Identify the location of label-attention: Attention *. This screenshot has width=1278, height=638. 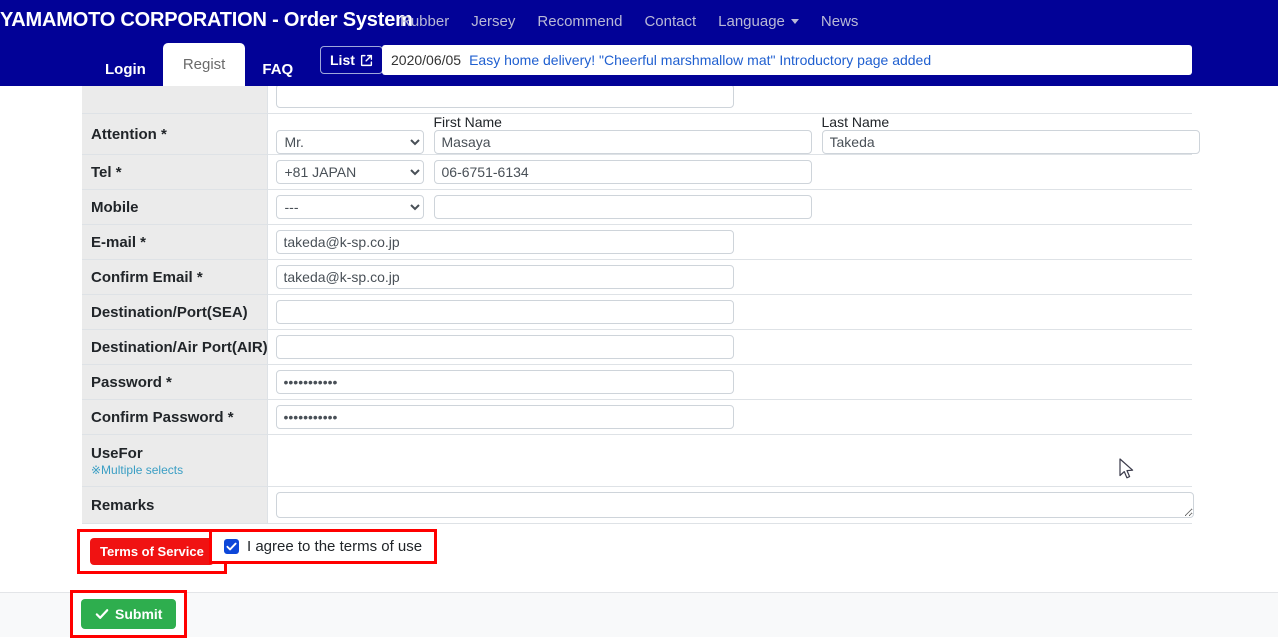
(175, 134).